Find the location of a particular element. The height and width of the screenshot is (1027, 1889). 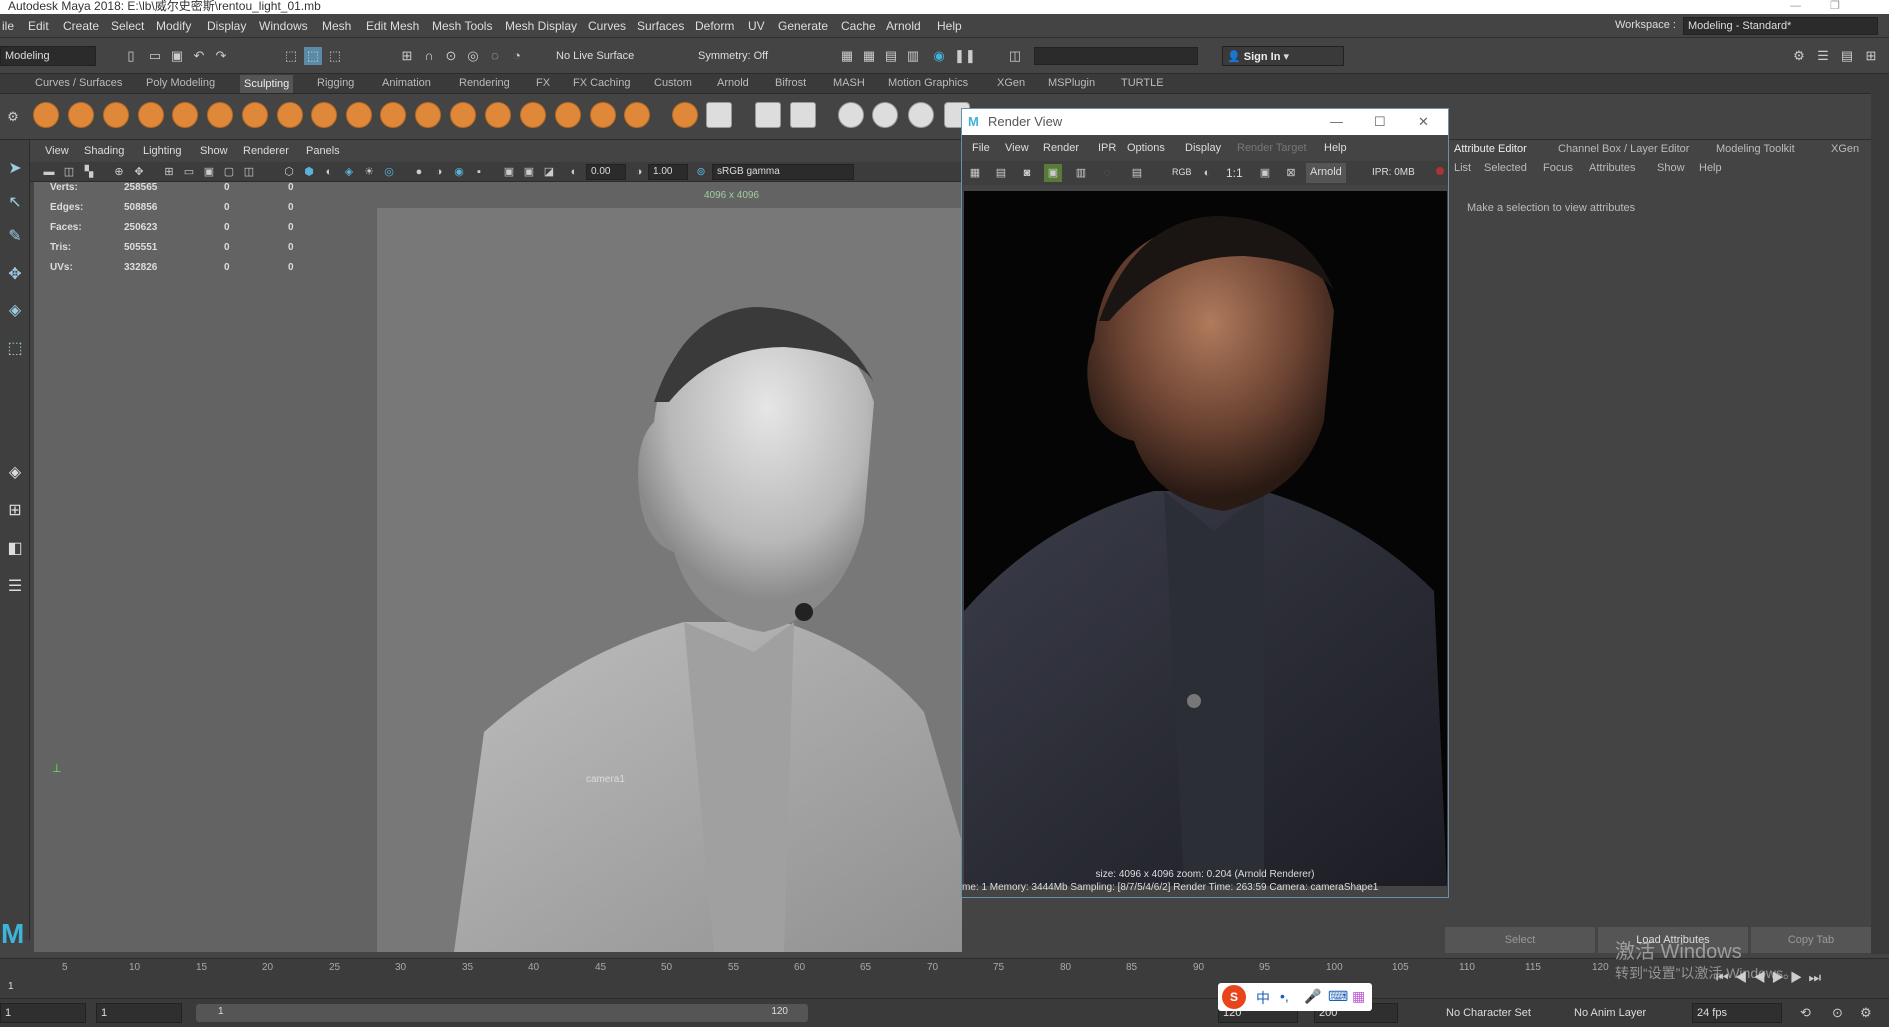

anim-layer-dropdown: No Anim Layer is located at coordinates (1610, 1013).